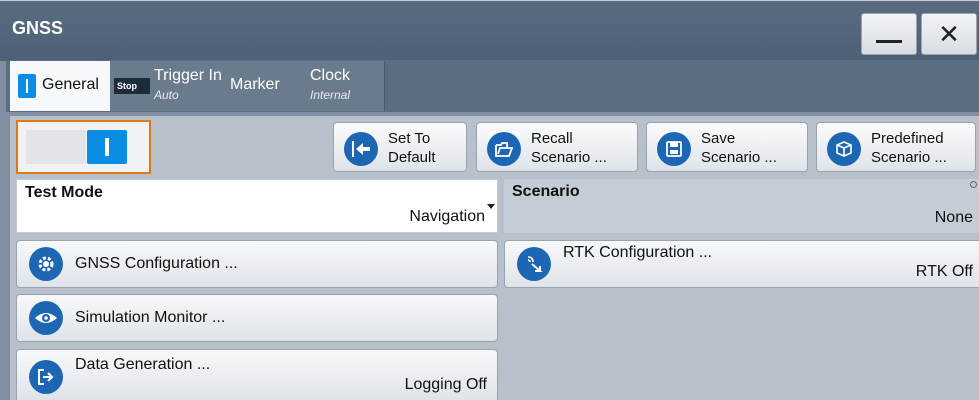  Describe the element at coordinates (27, 86) in the screenshot. I see `general-icon` at that location.